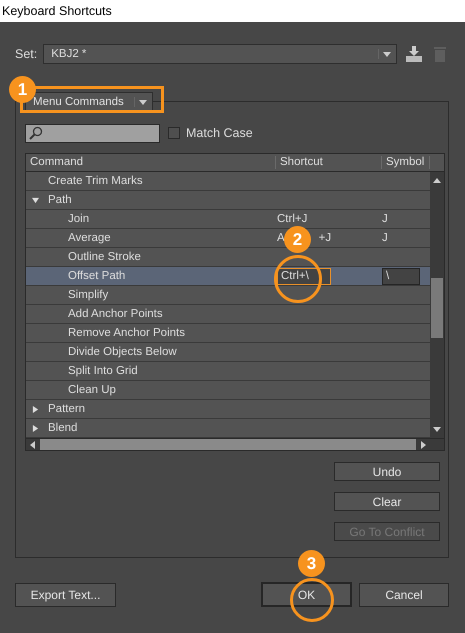 Image resolution: width=465 pixels, height=633 pixels. I want to click on vertical-scrollbar, so click(437, 305).